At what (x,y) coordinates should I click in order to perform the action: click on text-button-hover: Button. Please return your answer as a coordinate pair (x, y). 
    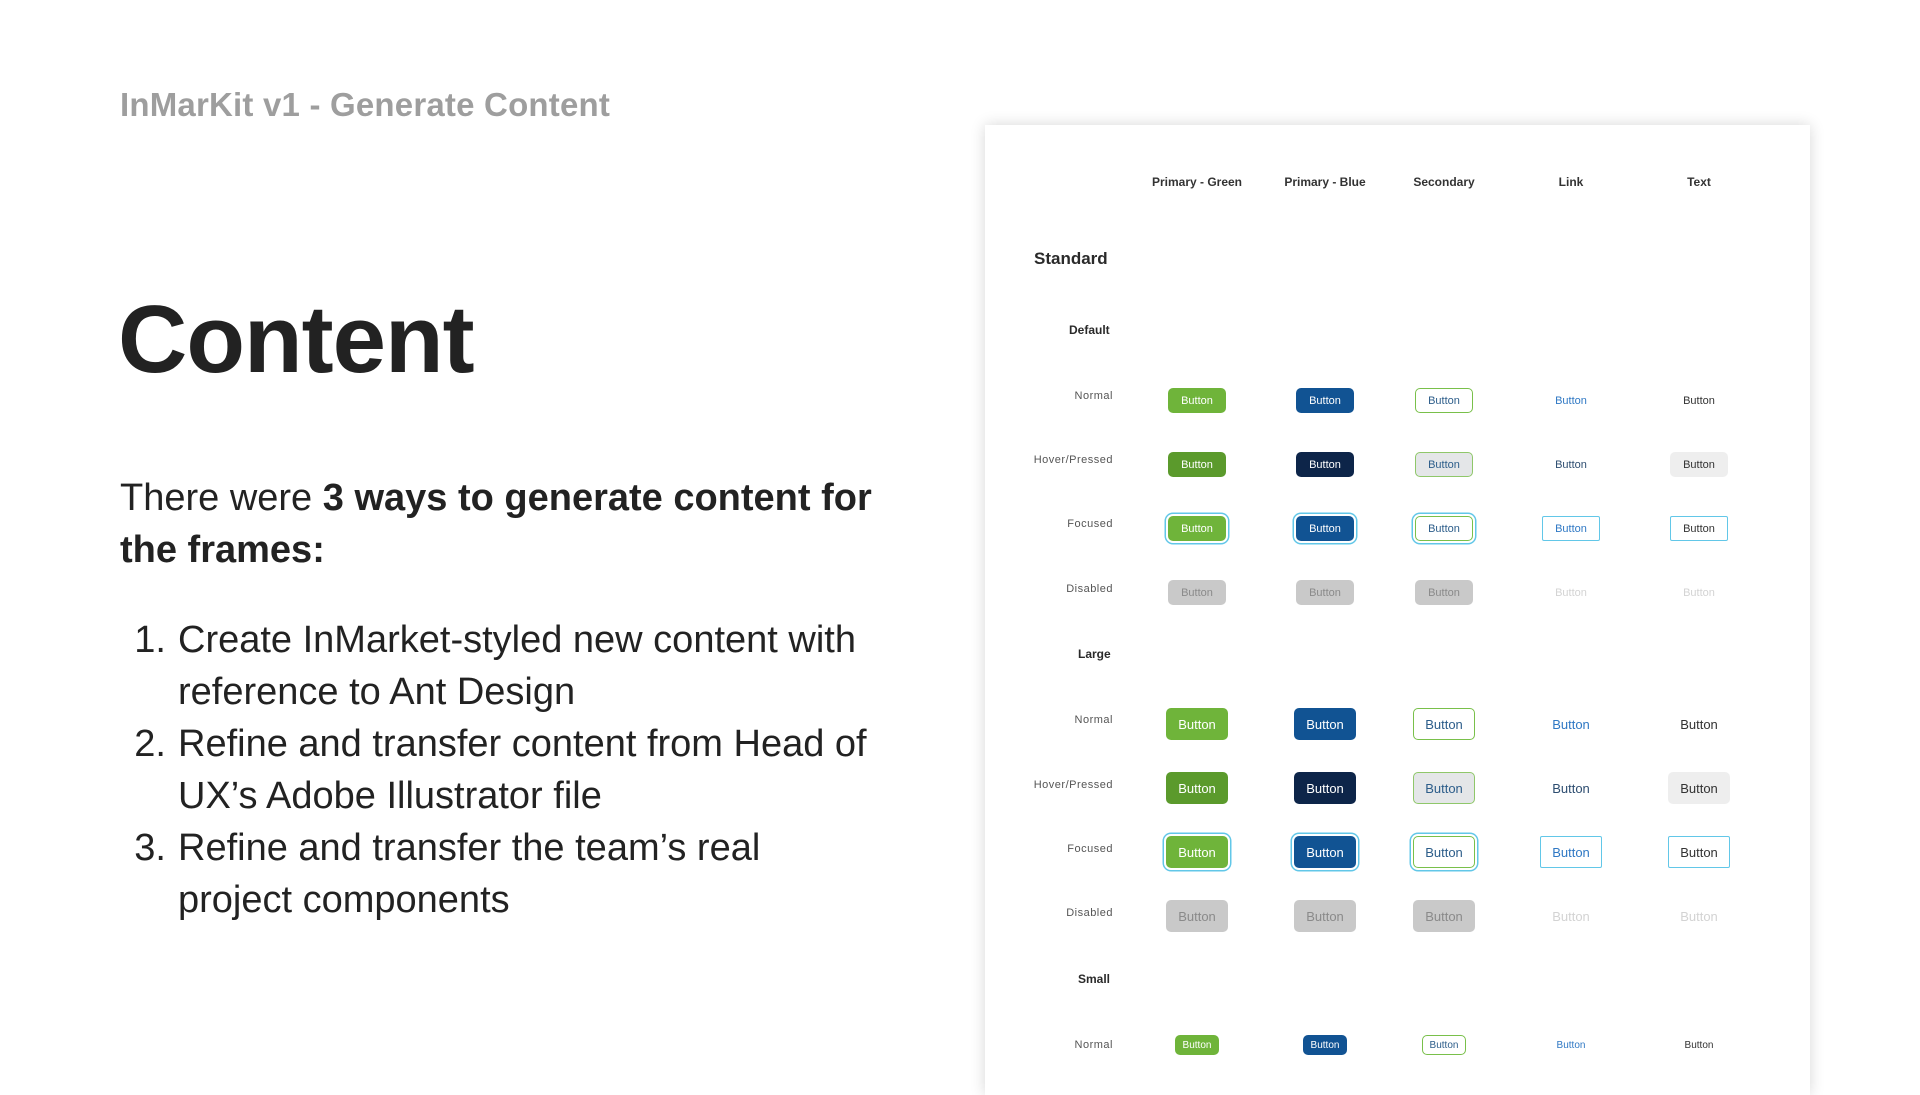
    Looking at the image, I should click on (1699, 464).